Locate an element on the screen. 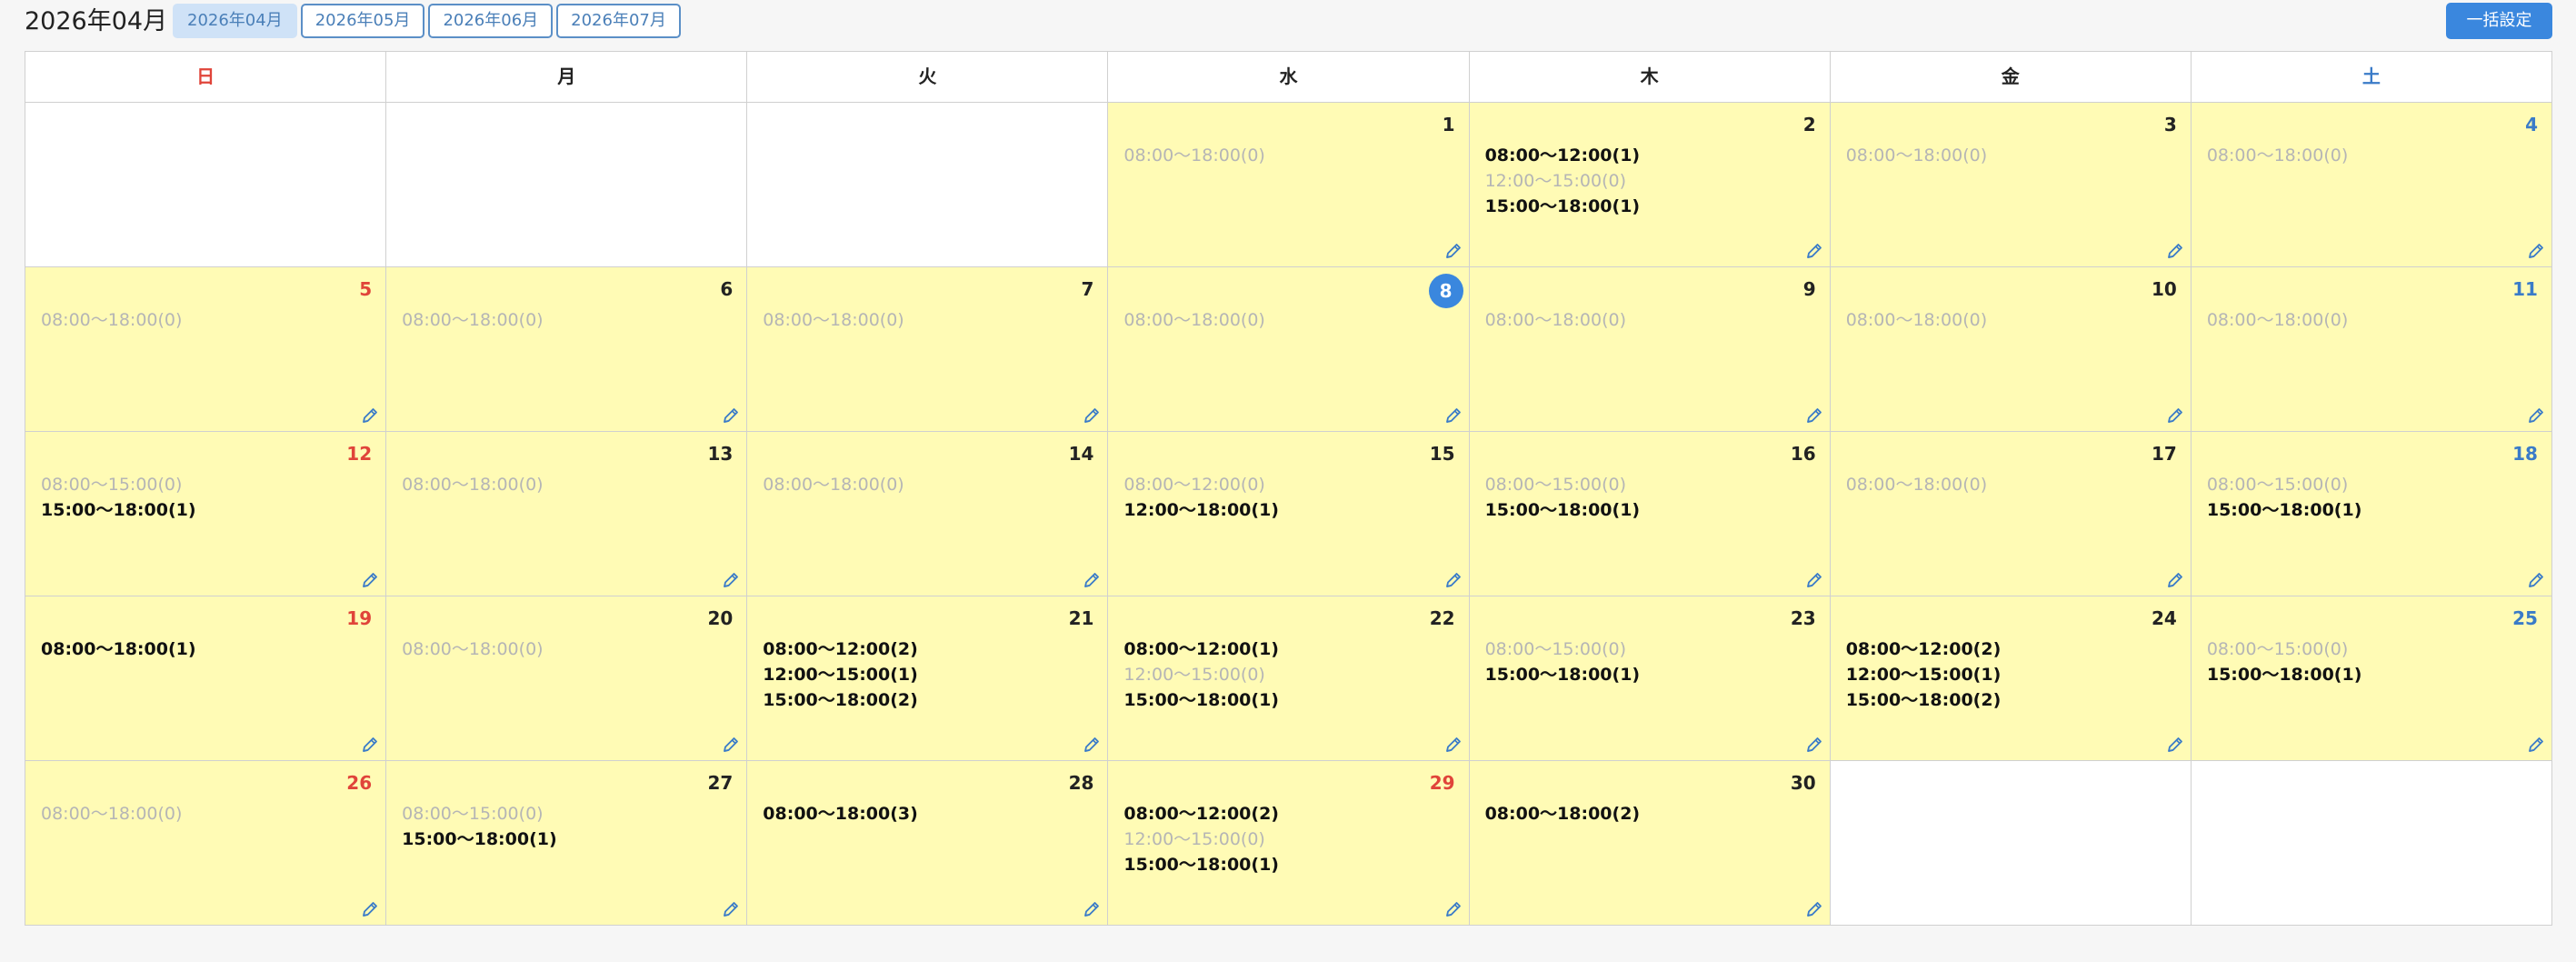 The height and width of the screenshot is (962, 2576). time-slot: 12:00〜18:00(1) is located at coordinates (1201, 510).